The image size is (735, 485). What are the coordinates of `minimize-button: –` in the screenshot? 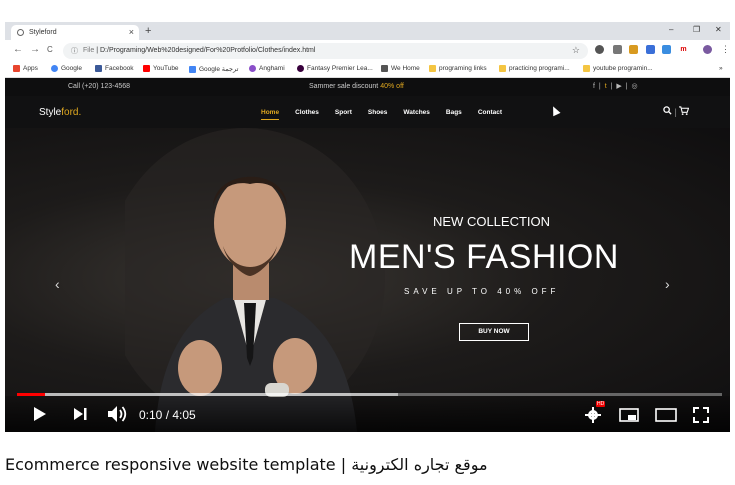 It's located at (671, 29).